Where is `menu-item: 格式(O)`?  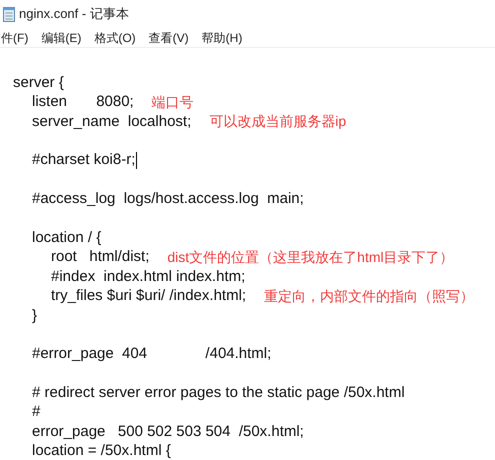 menu-item: 格式(O) is located at coordinates (115, 37).